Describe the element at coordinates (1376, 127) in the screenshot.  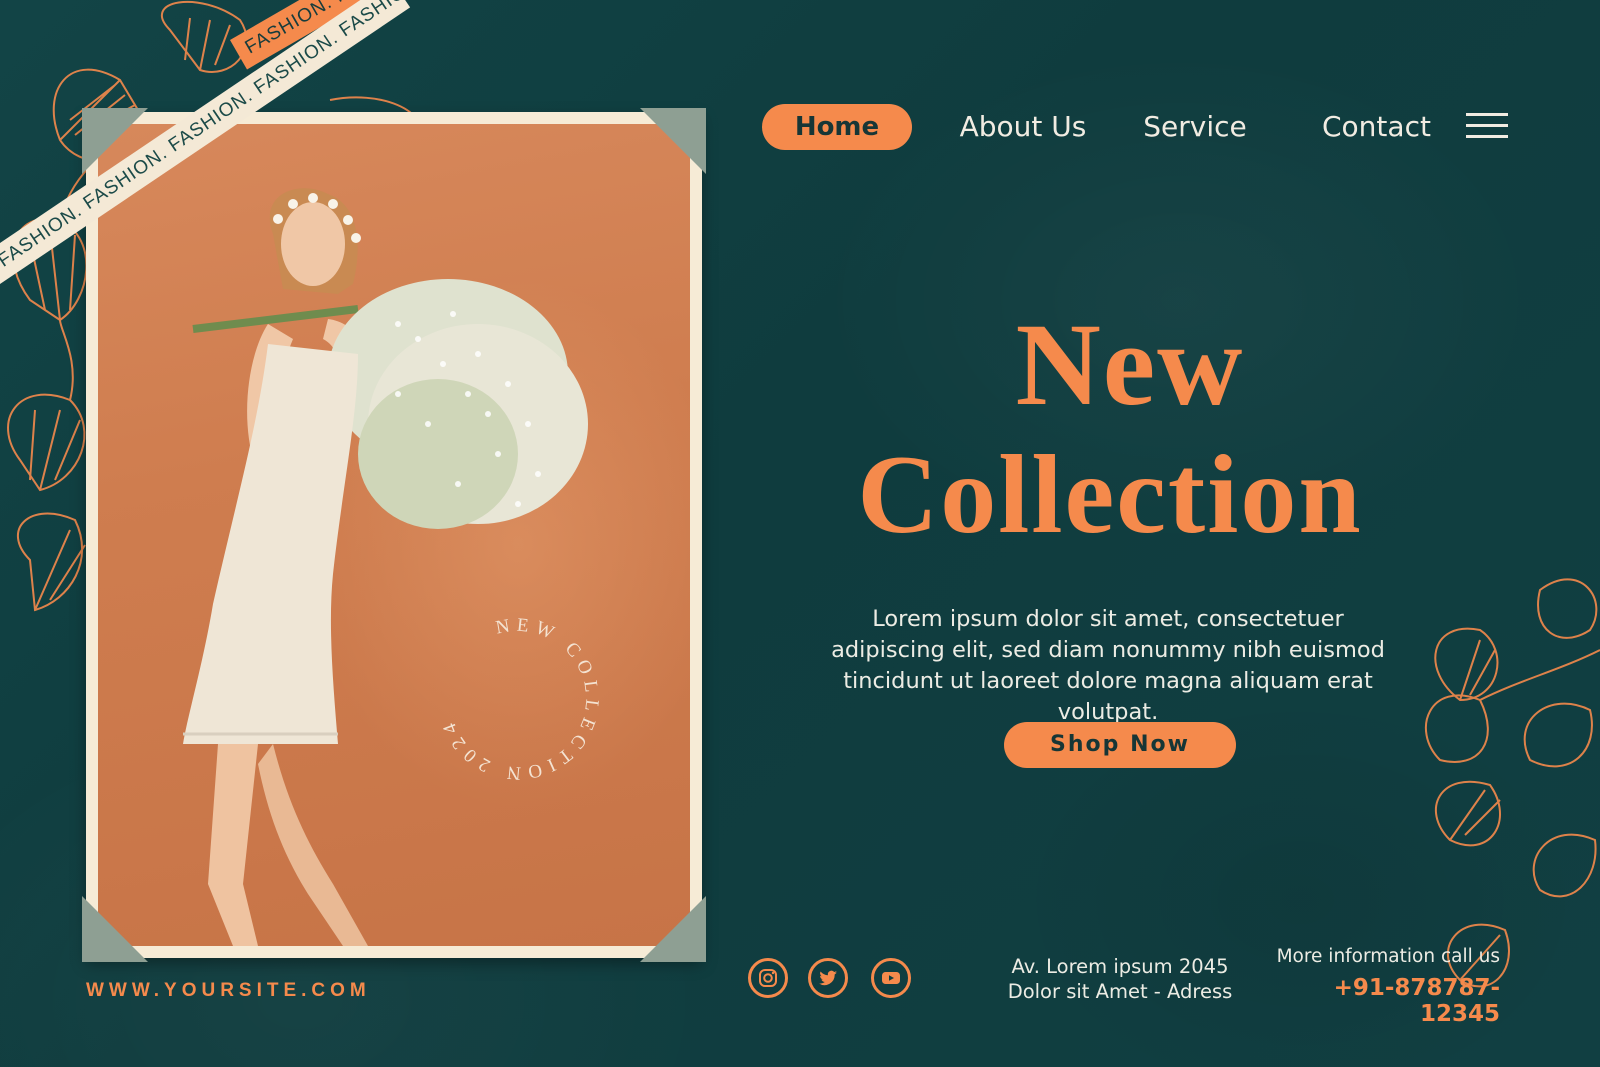
I see `nav-item-contact: Contact` at that location.